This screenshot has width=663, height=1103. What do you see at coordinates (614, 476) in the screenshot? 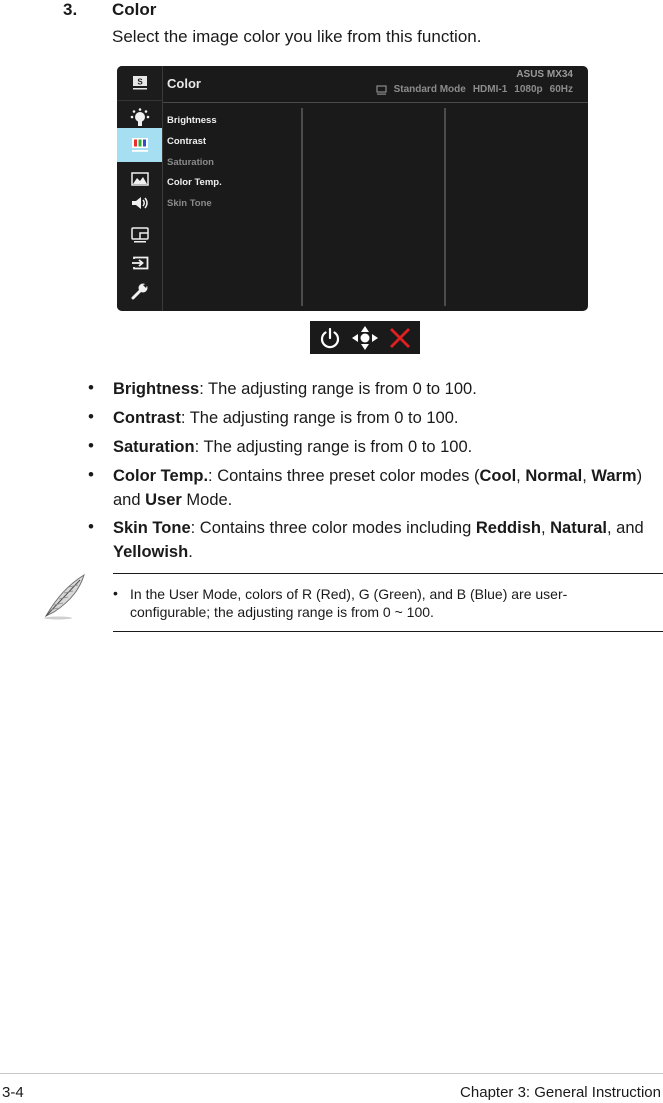
I see `mode-warm: Warm` at bounding box center [614, 476].